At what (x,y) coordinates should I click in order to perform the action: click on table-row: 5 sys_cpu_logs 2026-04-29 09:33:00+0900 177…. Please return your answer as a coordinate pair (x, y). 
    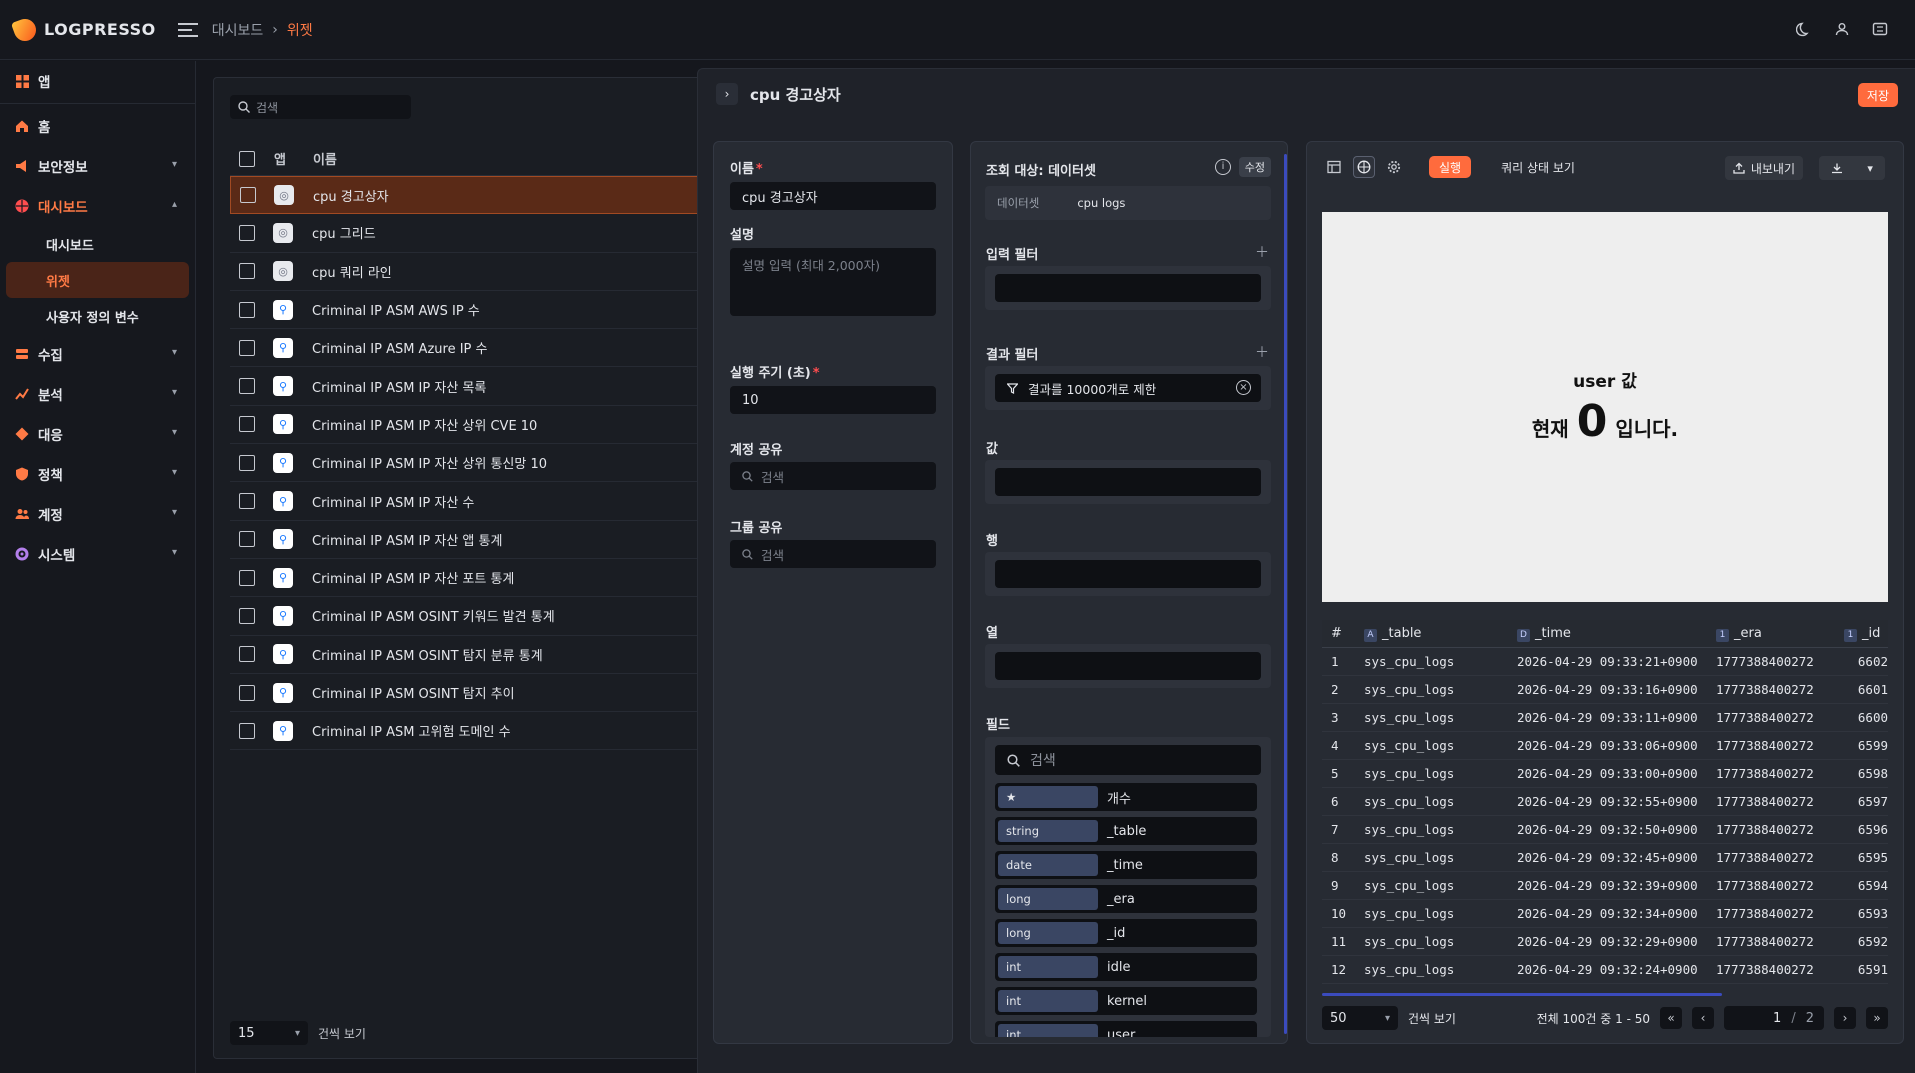
    Looking at the image, I should click on (1605, 774).